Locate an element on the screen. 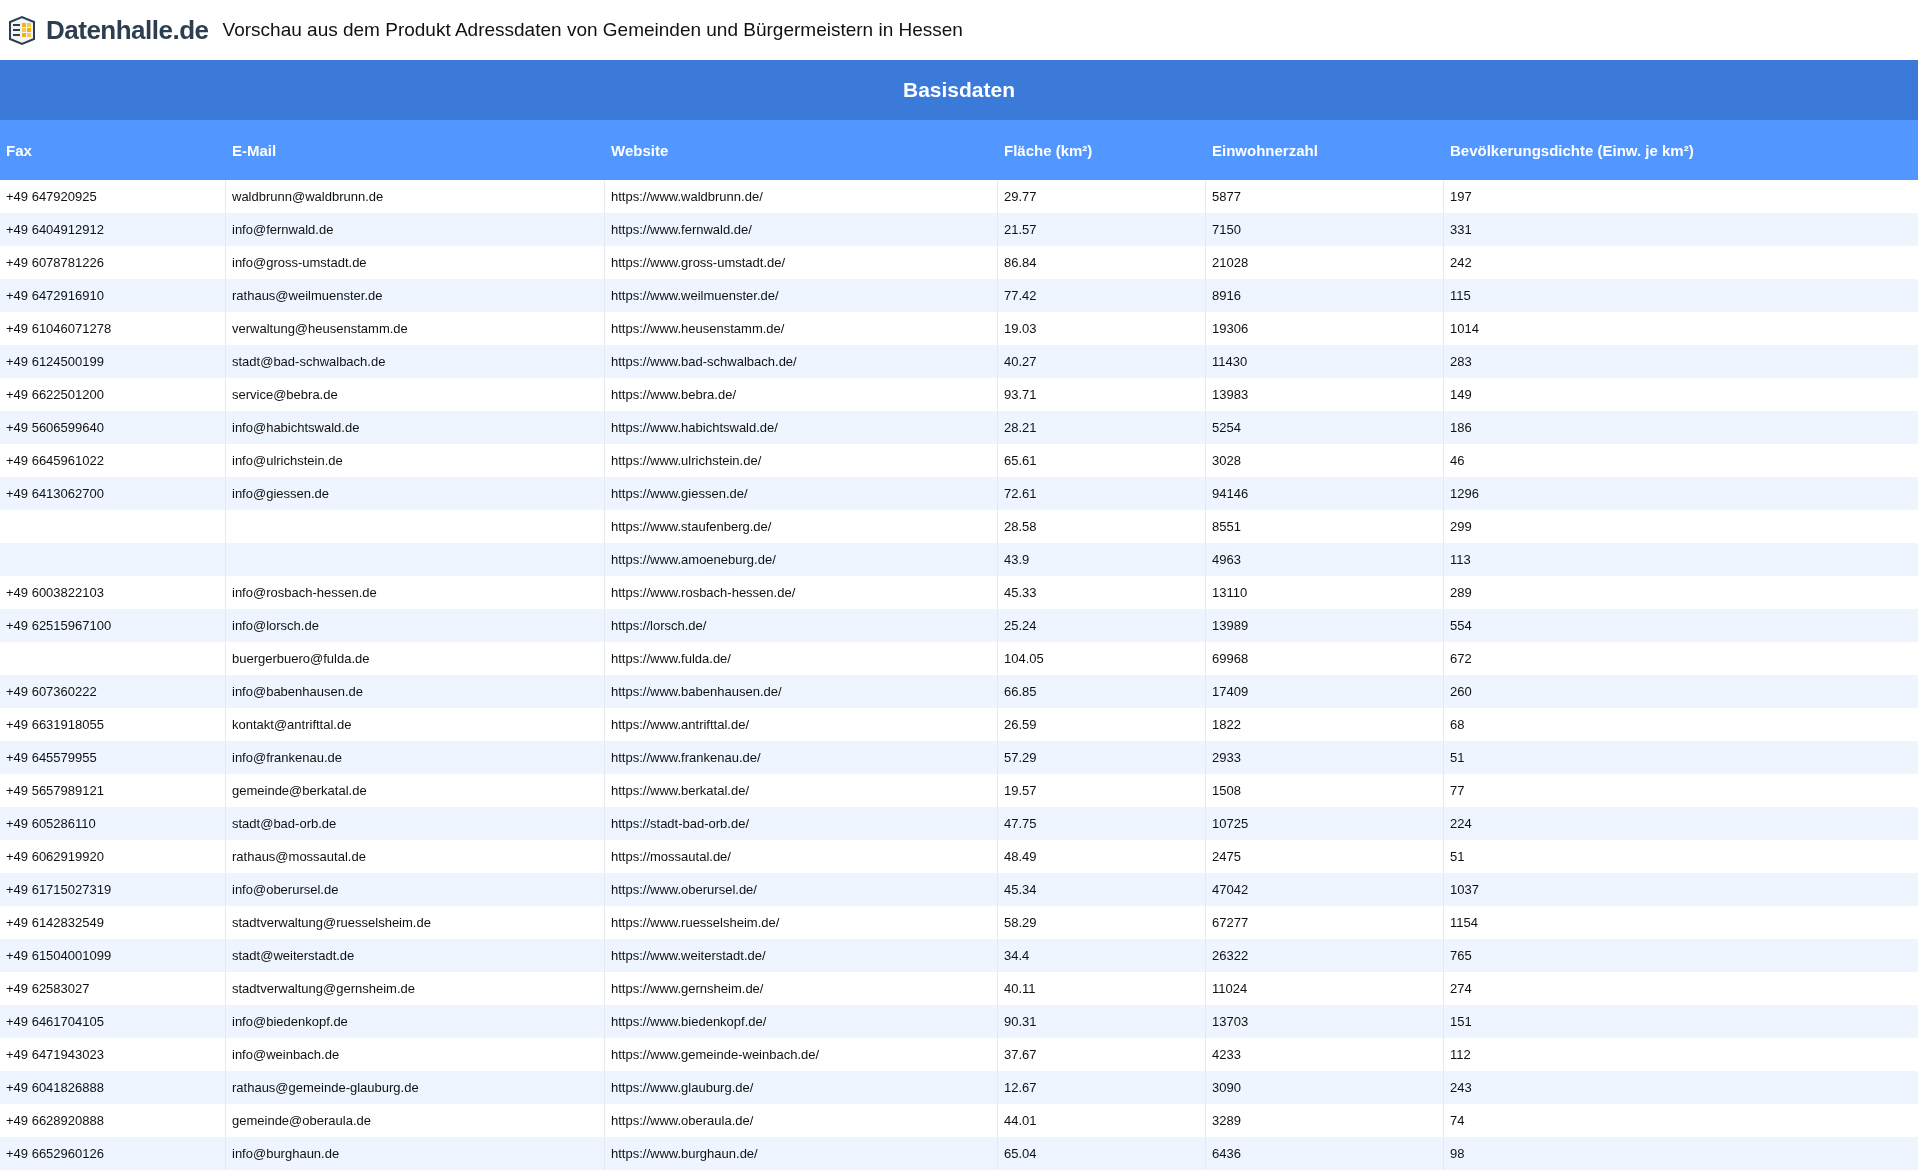 The height and width of the screenshot is (1170, 1920). table-cell: 29.77 is located at coordinates (1020, 196).